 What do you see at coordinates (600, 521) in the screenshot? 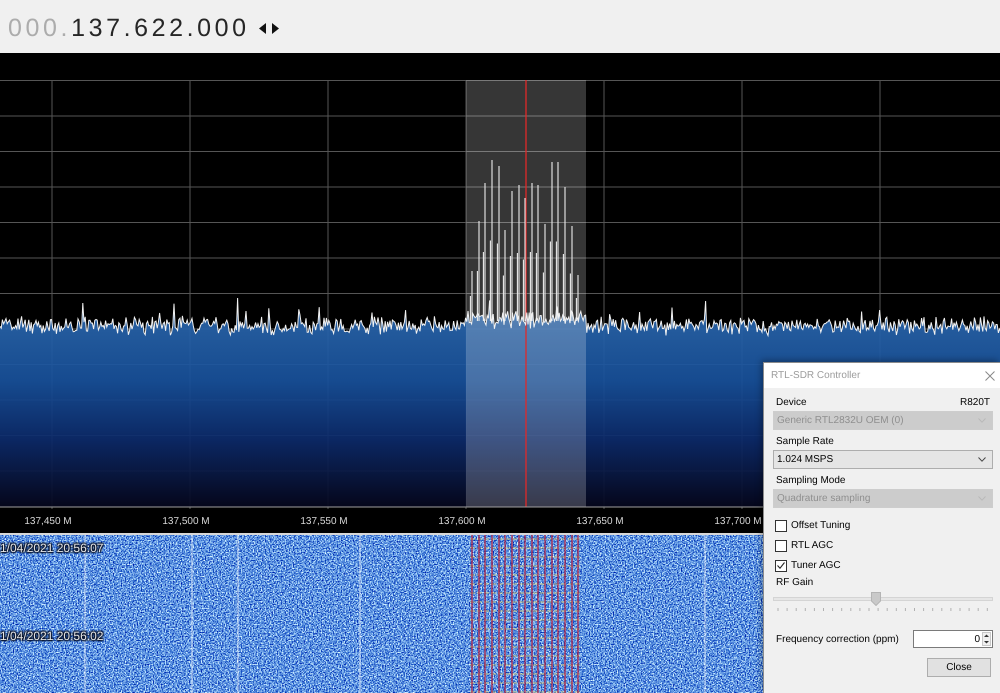
I see `frequency-axis-label: 137,650 M` at bounding box center [600, 521].